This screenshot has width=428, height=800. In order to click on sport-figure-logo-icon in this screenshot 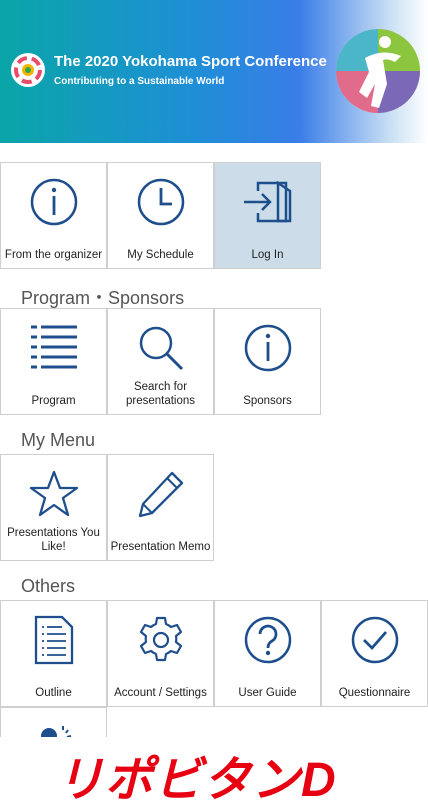, I will do `click(378, 71)`.